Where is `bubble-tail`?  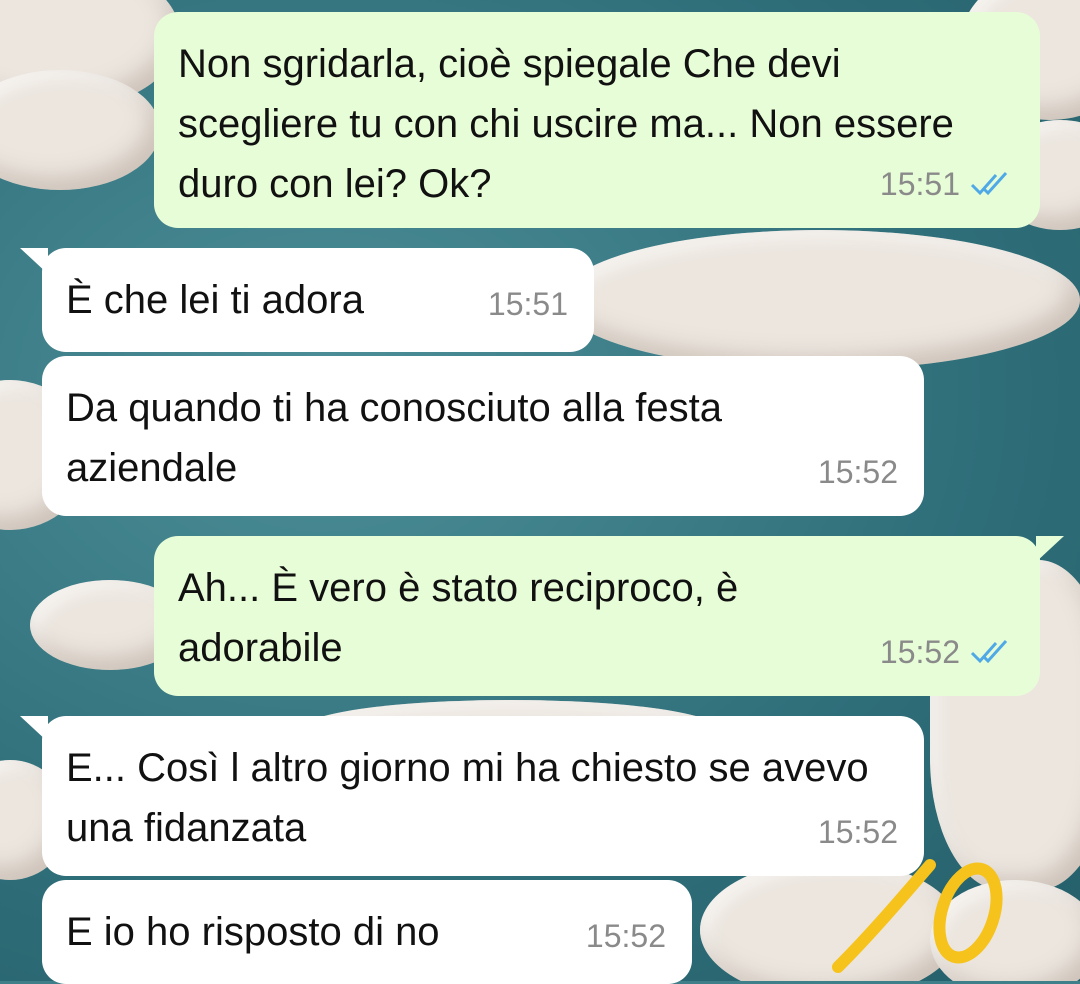 bubble-tail is located at coordinates (1050, 549).